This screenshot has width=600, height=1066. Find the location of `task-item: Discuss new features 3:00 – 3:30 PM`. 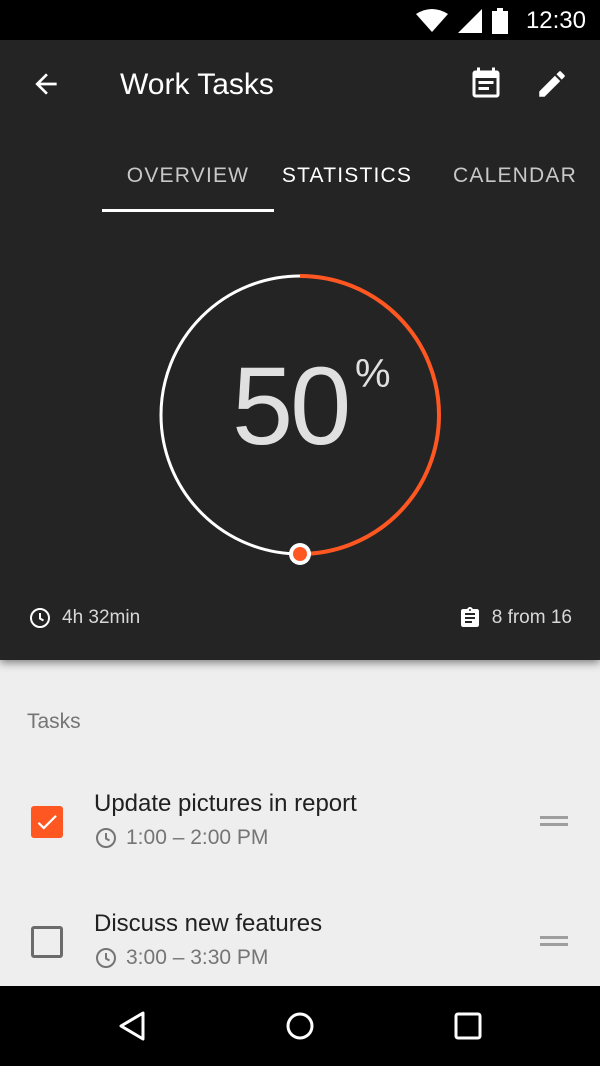

task-item: Discuss new features 3:00 – 3:30 PM is located at coordinates (300, 957).